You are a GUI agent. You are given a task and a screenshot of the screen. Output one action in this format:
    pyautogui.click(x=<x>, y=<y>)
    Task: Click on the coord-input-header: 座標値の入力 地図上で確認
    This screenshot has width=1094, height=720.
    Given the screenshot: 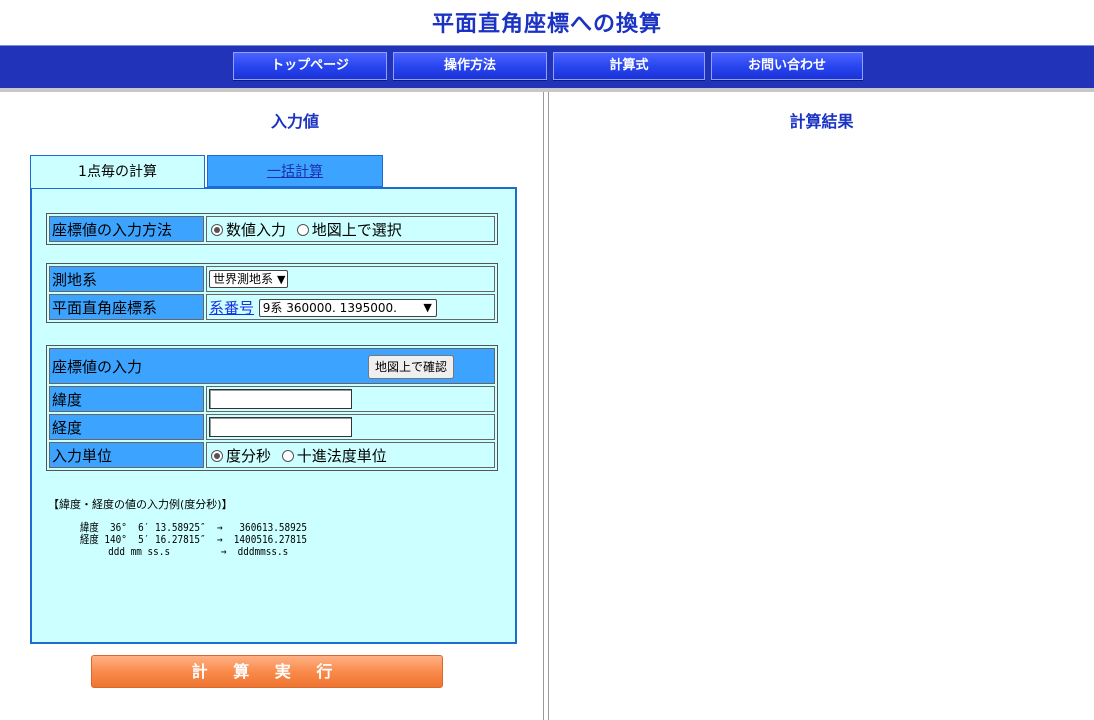 What is the action you would take?
    pyautogui.click(x=272, y=366)
    